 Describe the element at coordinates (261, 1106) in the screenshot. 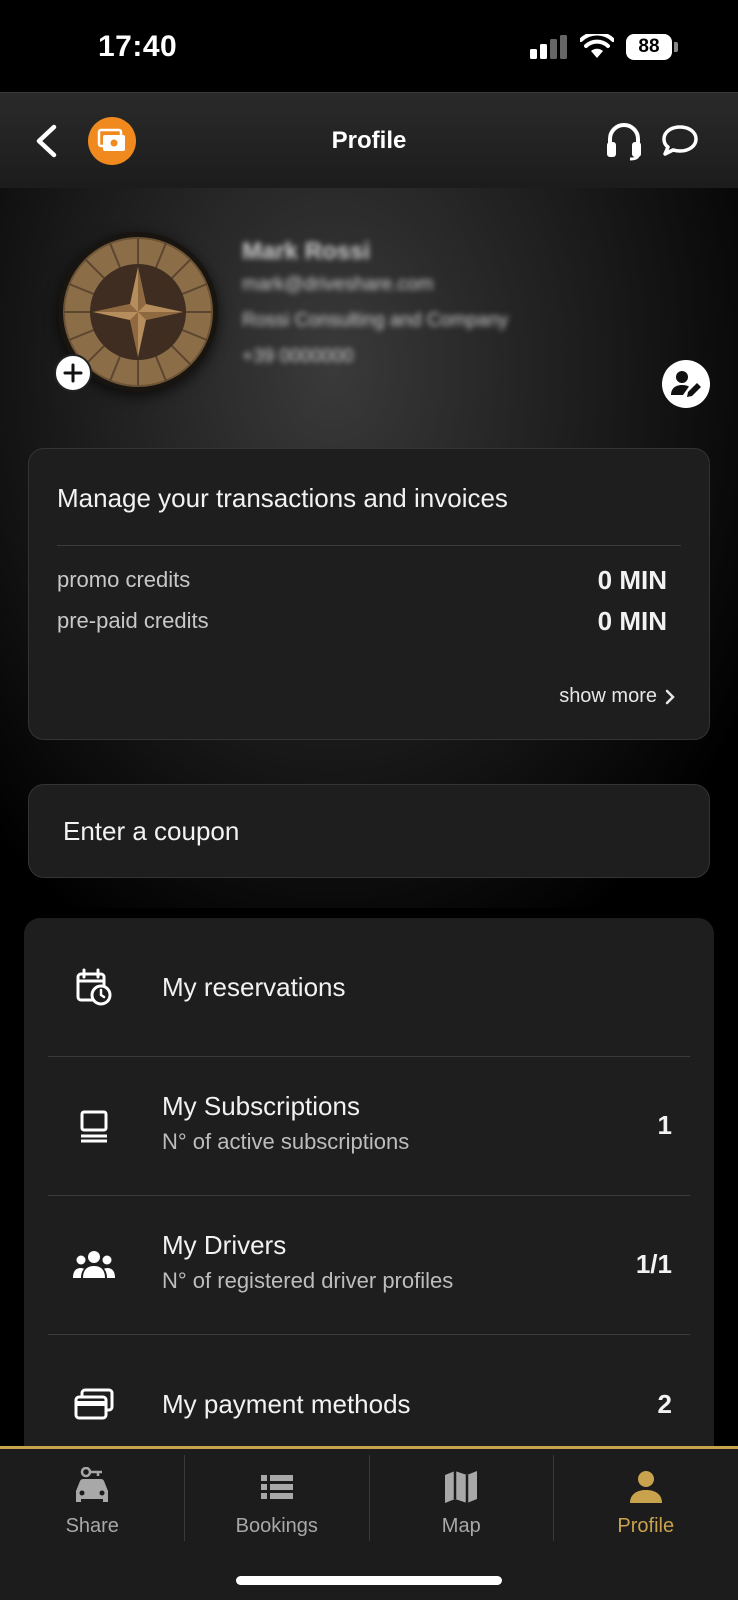

I see `menu-title-subscriptions: My Subscriptions` at that location.